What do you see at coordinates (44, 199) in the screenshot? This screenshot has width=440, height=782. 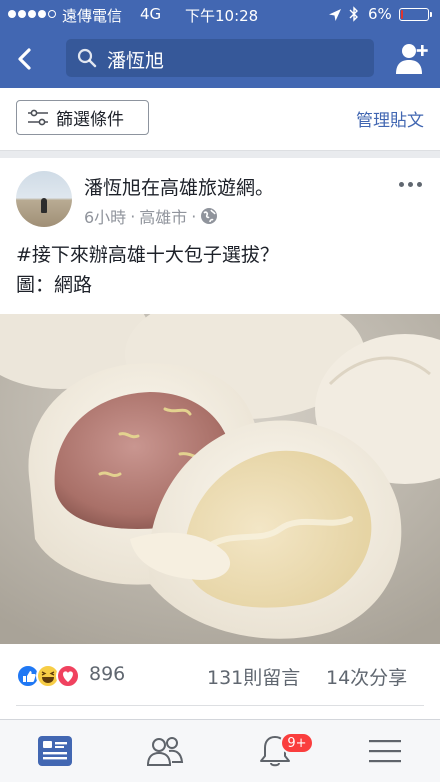 I see `avatar` at bounding box center [44, 199].